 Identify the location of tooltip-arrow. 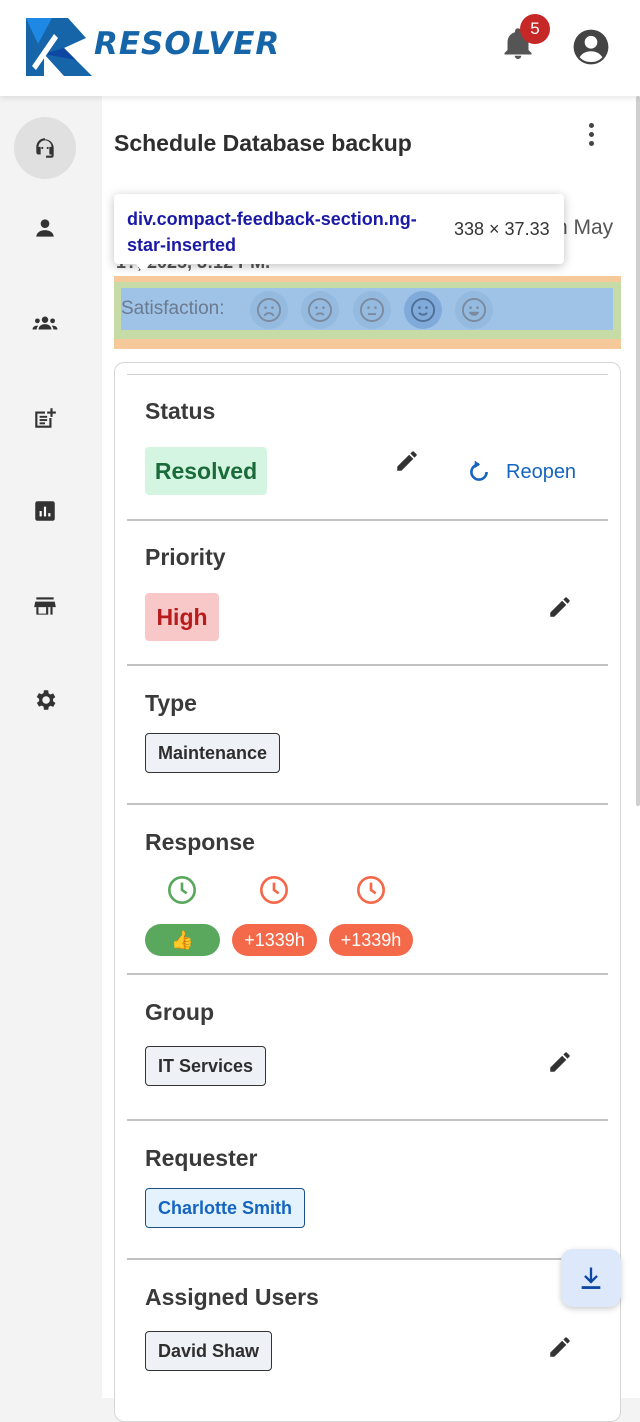
(143, 267).